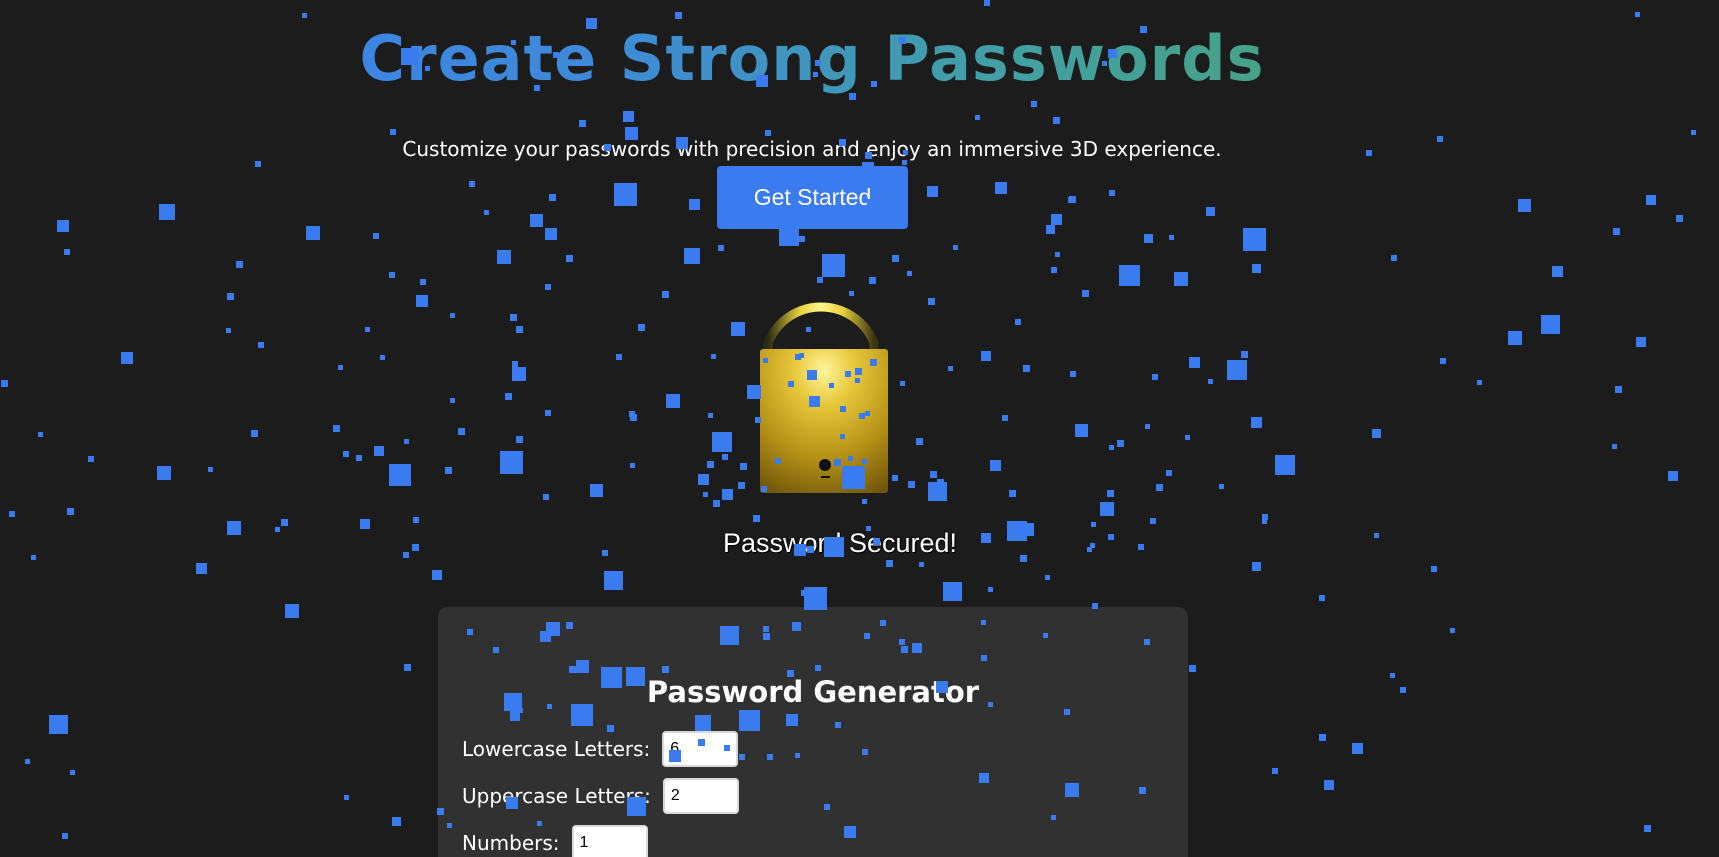 Image resolution: width=1719 pixels, height=857 pixels. What do you see at coordinates (555, 841) in the screenshot?
I see `numbers-row: Numbers:` at bounding box center [555, 841].